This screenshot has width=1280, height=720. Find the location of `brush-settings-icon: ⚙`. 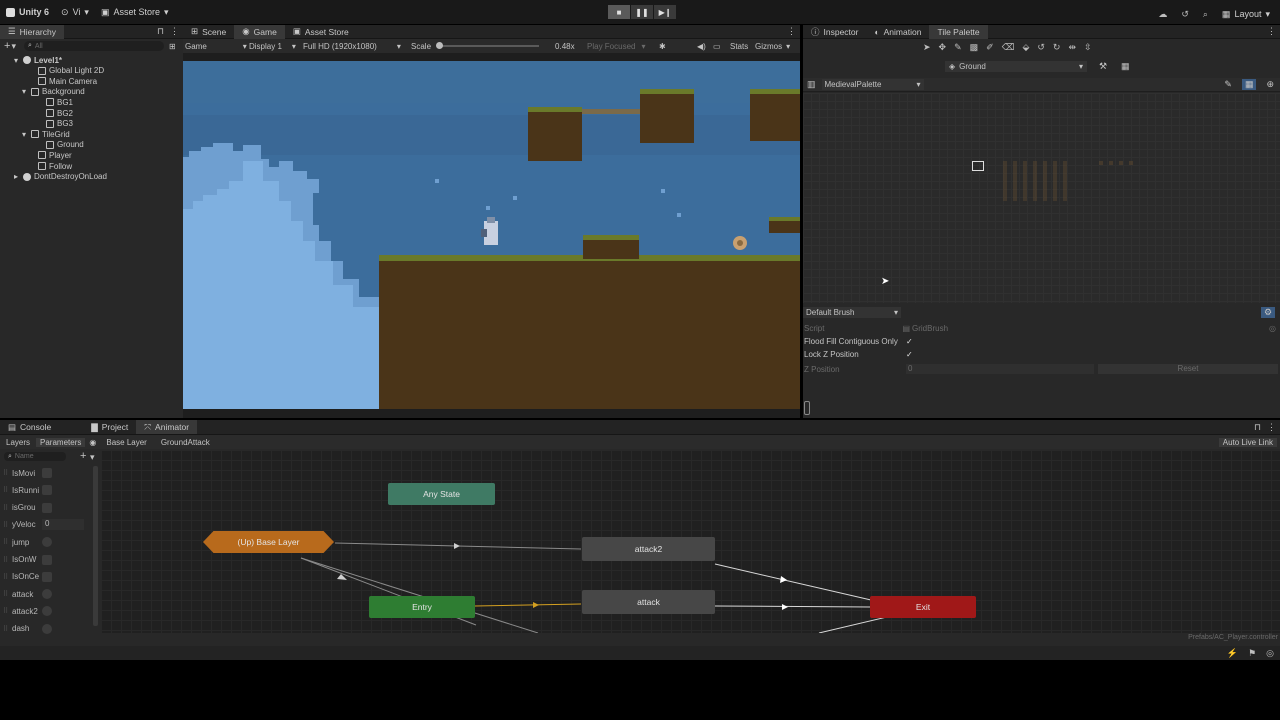

brush-settings-icon: ⚙ is located at coordinates (1268, 312).